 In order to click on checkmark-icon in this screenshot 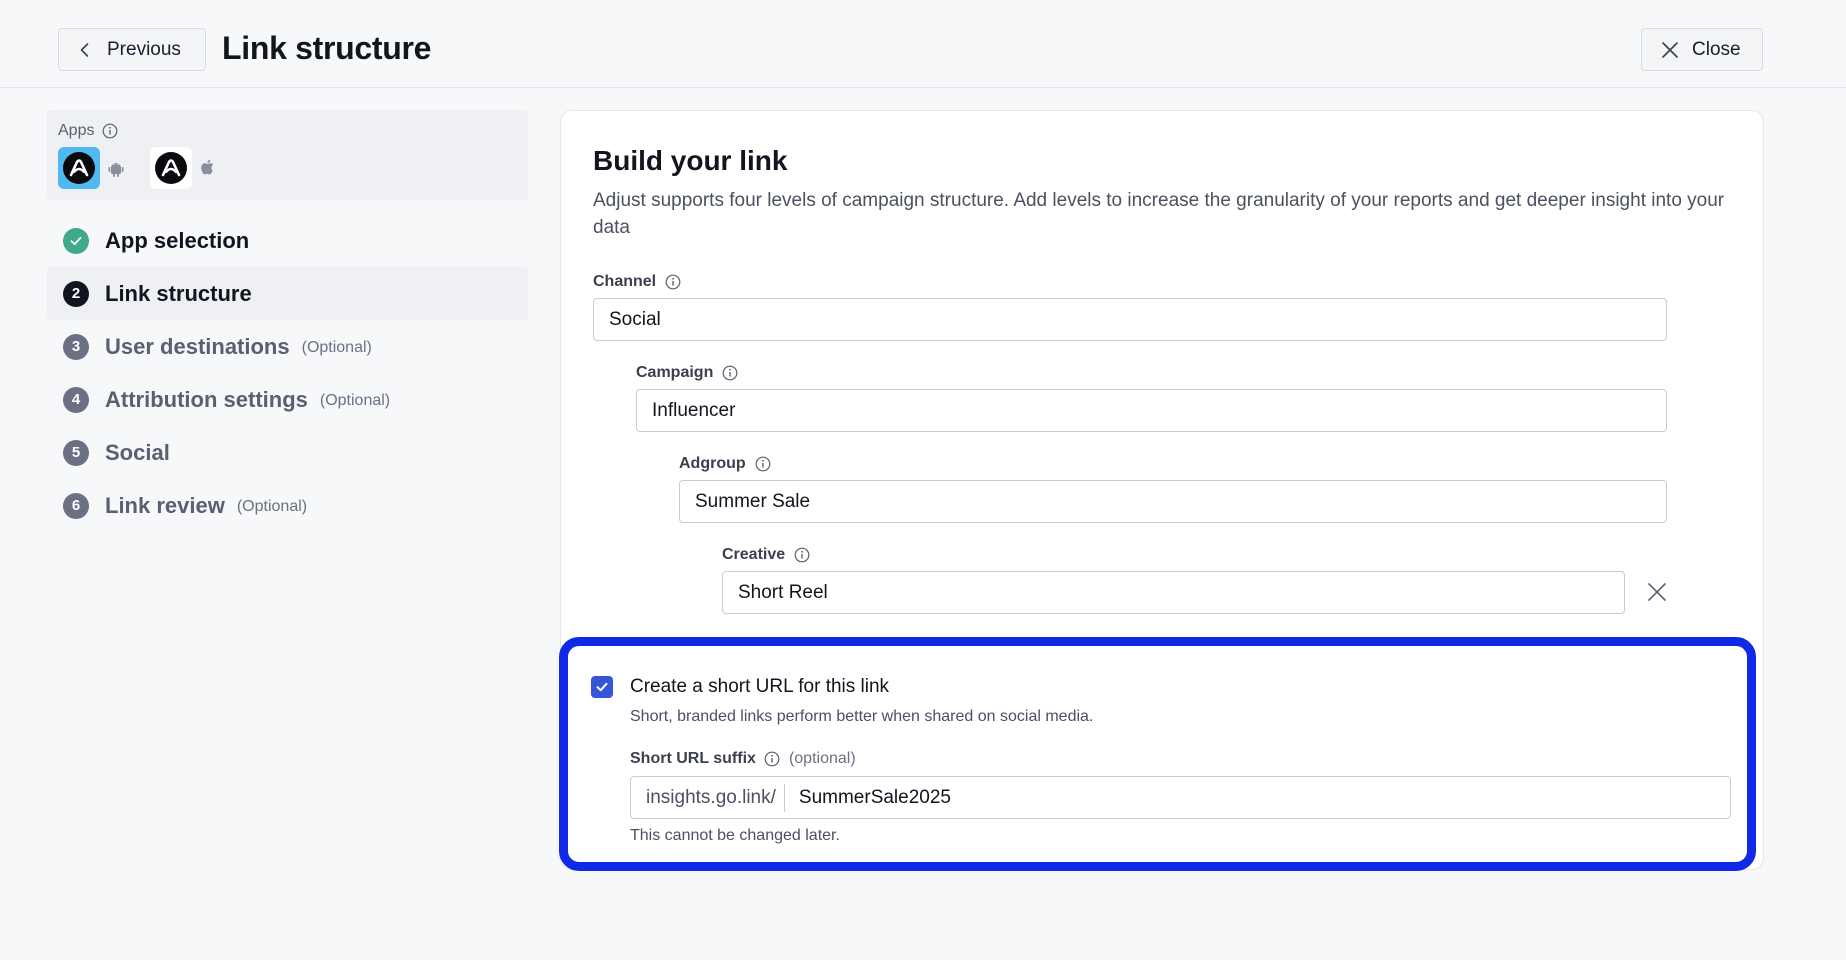, I will do `click(602, 687)`.